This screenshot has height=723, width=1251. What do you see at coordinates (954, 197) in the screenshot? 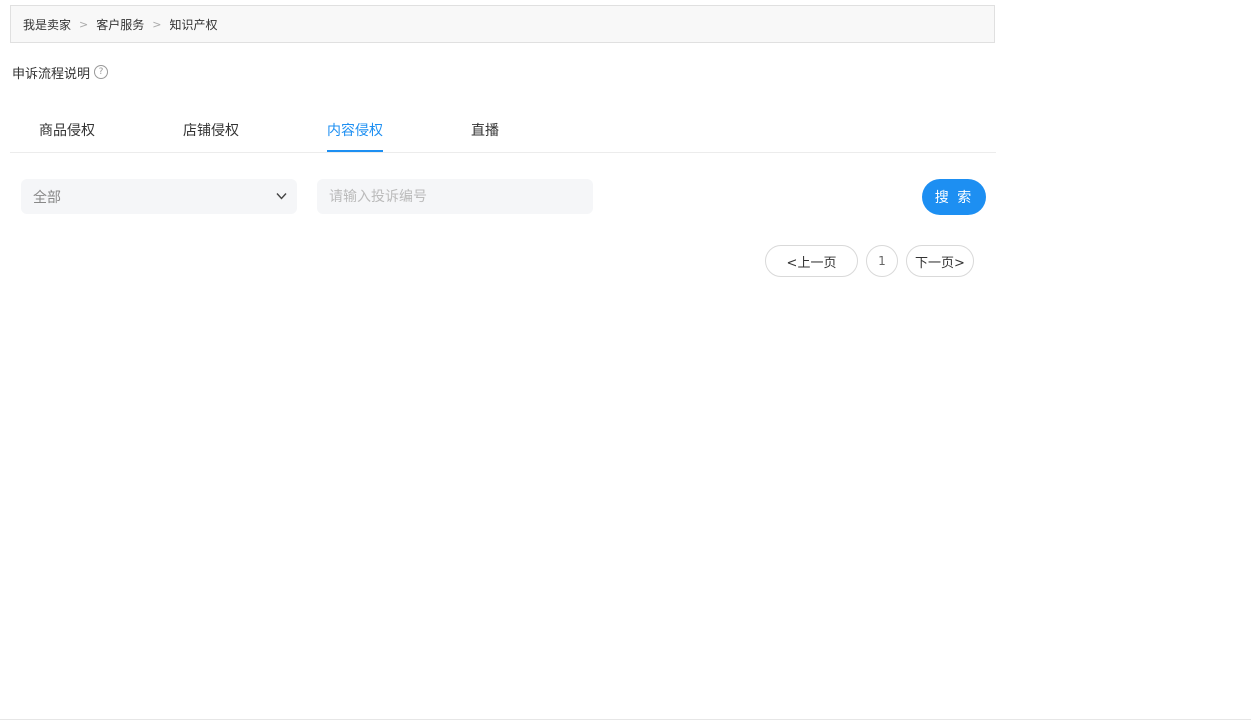
I see `search-button: 搜 索` at bounding box center [954, 197].